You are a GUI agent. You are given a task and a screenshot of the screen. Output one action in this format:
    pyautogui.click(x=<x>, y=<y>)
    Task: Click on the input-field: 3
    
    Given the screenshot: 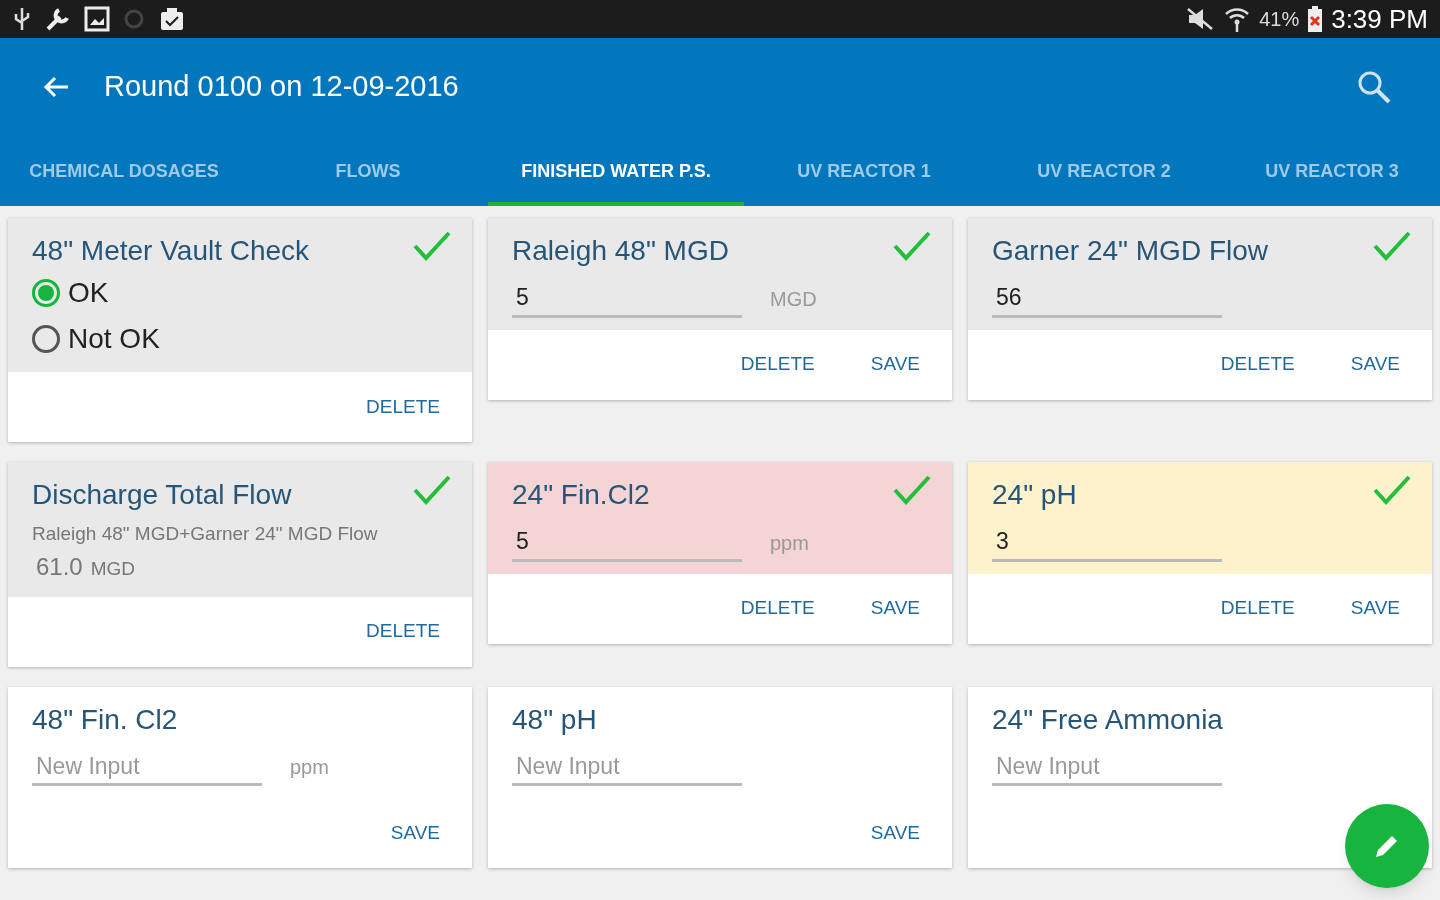 What is the action you would take?
    pyautogui.click(x=1107, y=543)
    